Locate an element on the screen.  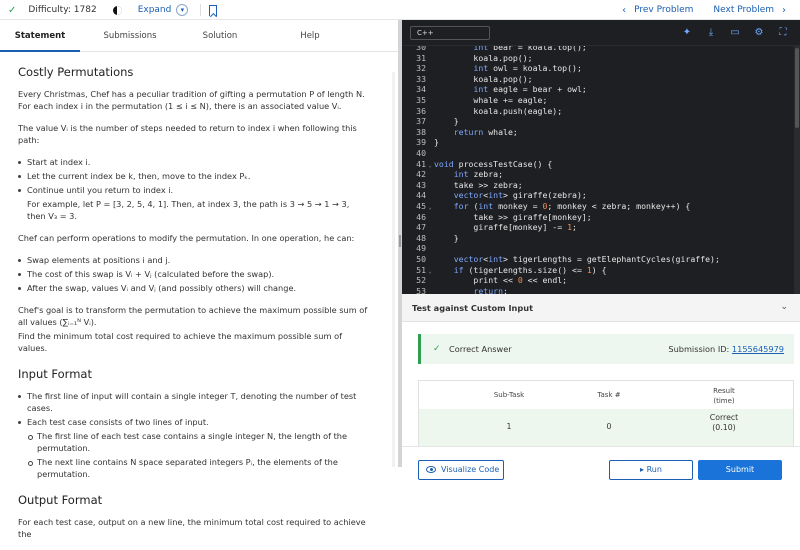
editor-icons: ✦ ⤓ ▭ ⚙ ⛶ is located at coordinates (730, 33).